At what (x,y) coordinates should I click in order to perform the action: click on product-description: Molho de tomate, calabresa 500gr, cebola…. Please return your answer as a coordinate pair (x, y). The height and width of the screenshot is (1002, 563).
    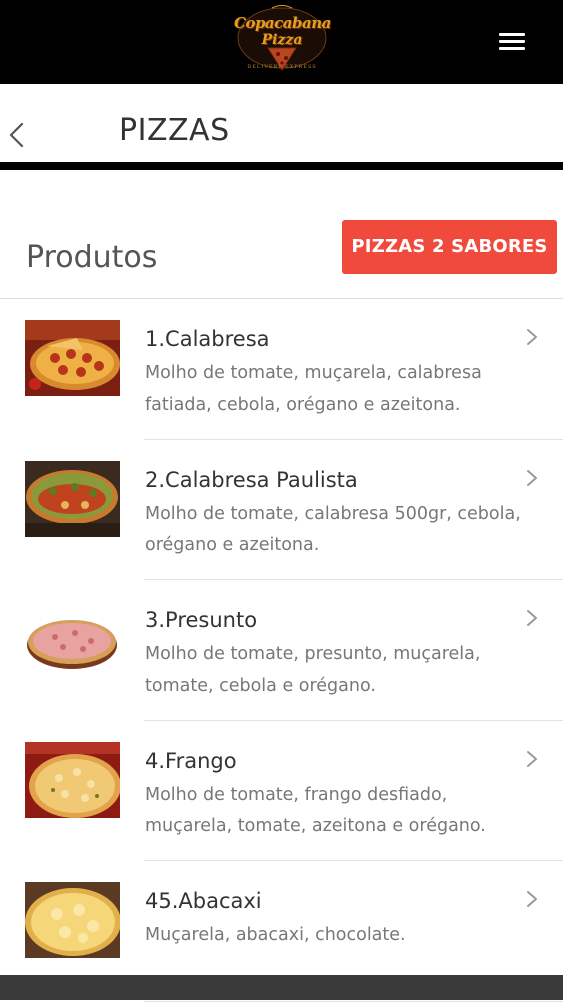
    Looking at the image, I should click on (333, 529).